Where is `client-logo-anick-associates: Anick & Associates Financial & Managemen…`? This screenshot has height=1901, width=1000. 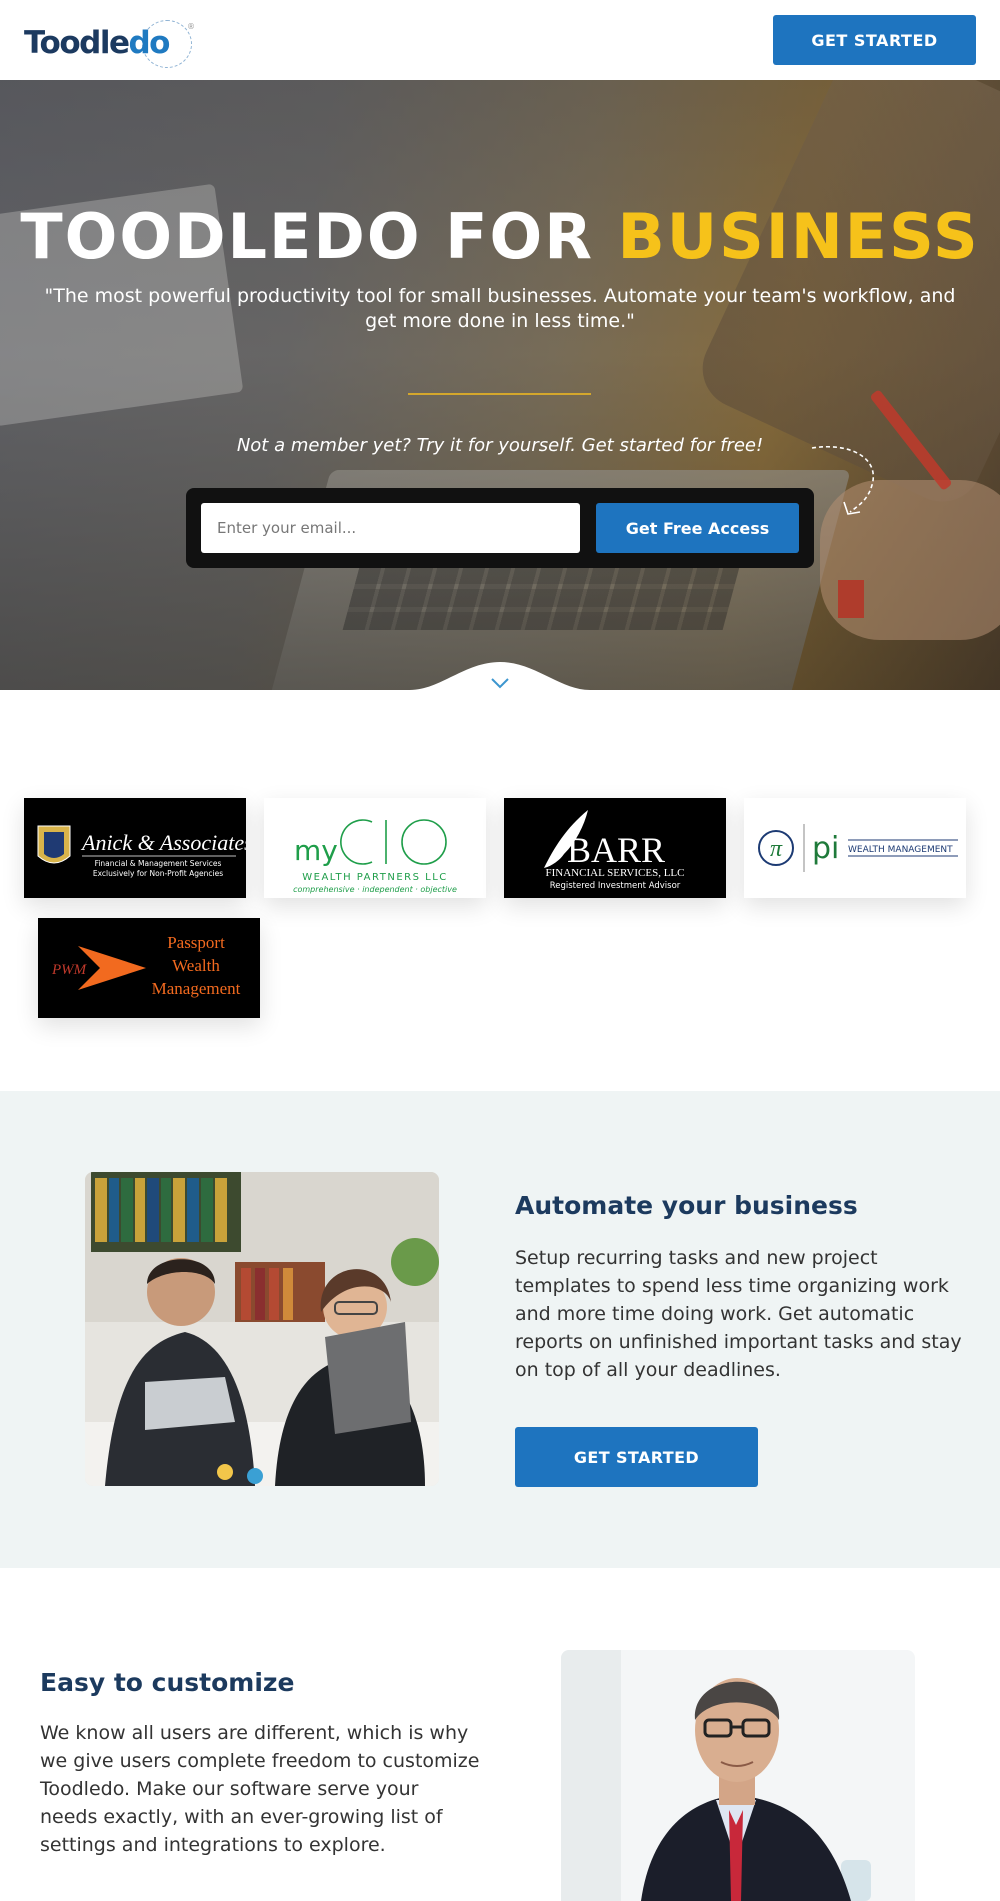
client-logo-anick-associates: Anick & Associates Financial & Managemen… is located at coordinates (135, 848).